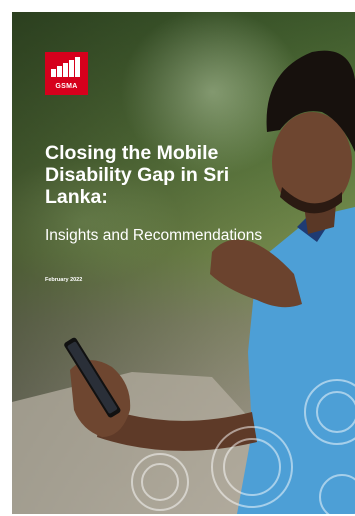  I want to click on cover-subtitle: Insights and Recommendations, so click(154, 235).